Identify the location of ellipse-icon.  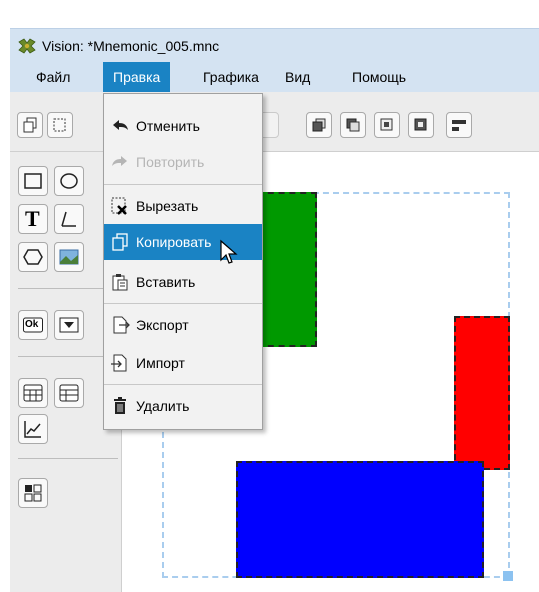
(69, 181).